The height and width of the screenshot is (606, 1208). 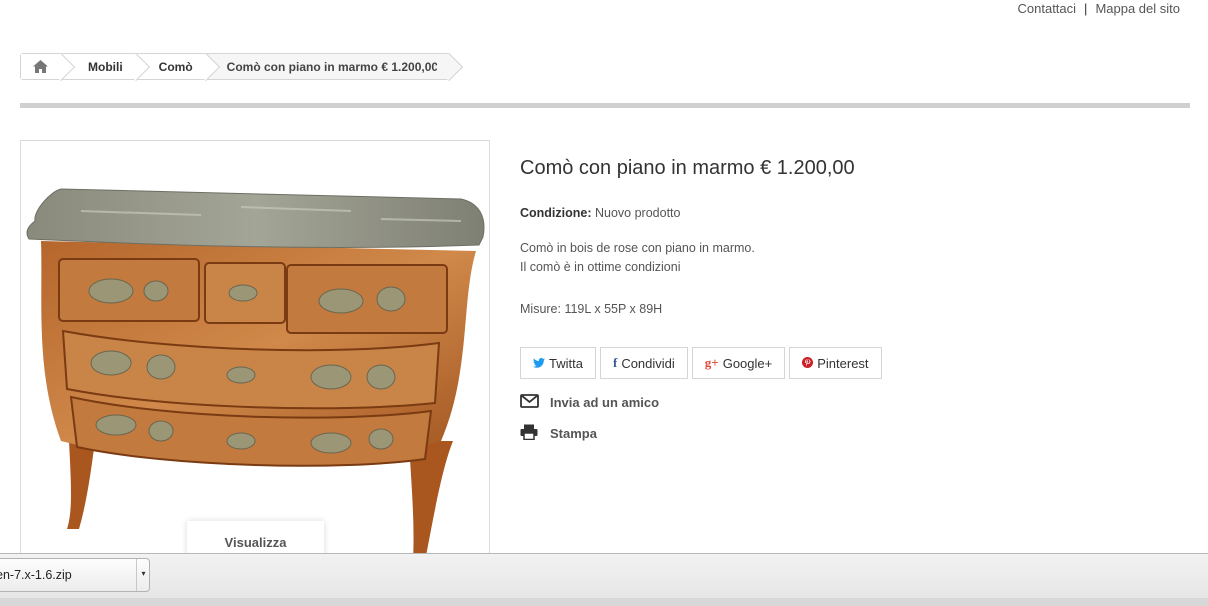 What do you see at coordinates (566, 363) in the screenshot?
I see `twitter-label: Twitta` at bounding box center [566, 363].